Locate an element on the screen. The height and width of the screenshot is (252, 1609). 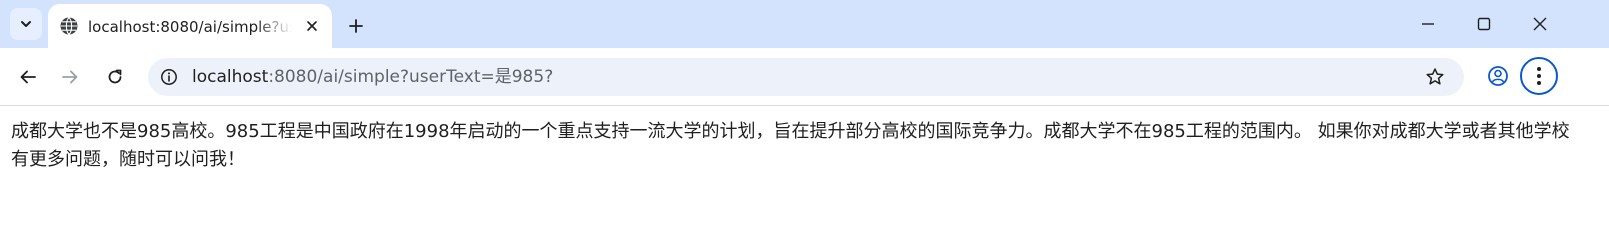
close-window-button is located at coordinates (1540, 24).